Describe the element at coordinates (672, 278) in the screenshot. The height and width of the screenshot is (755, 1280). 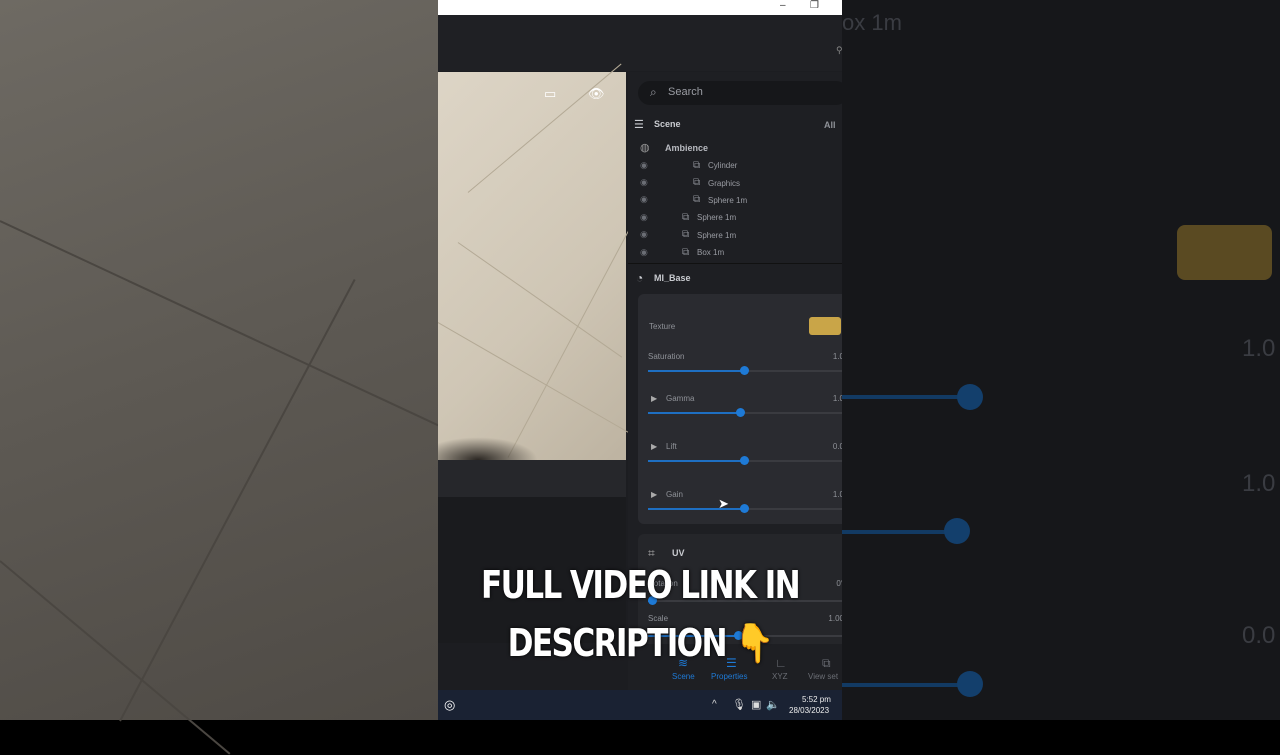
I see `material-name: MI_Base` at that location.